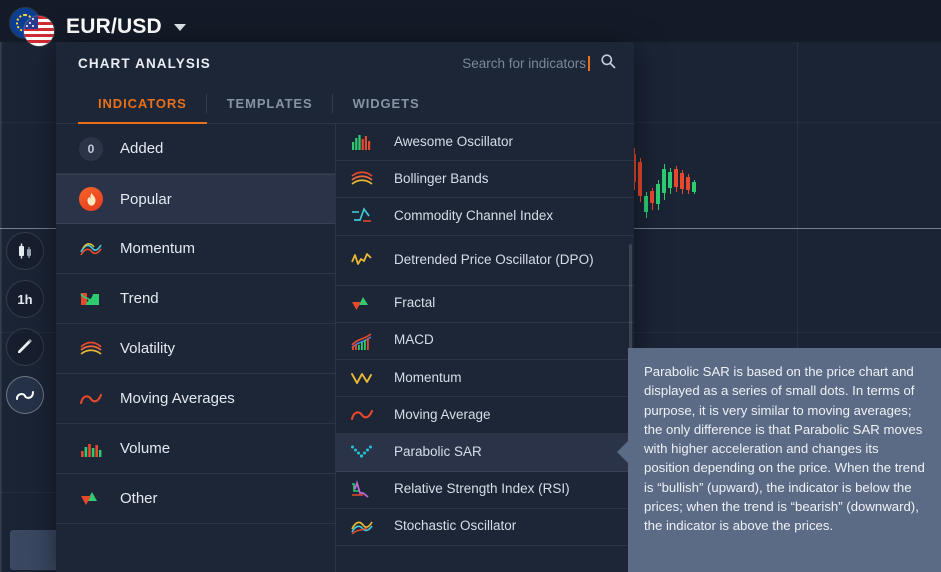  Describe the element at coordinates (363, 216) in the screenshot. I see `cci-icon` at that location.